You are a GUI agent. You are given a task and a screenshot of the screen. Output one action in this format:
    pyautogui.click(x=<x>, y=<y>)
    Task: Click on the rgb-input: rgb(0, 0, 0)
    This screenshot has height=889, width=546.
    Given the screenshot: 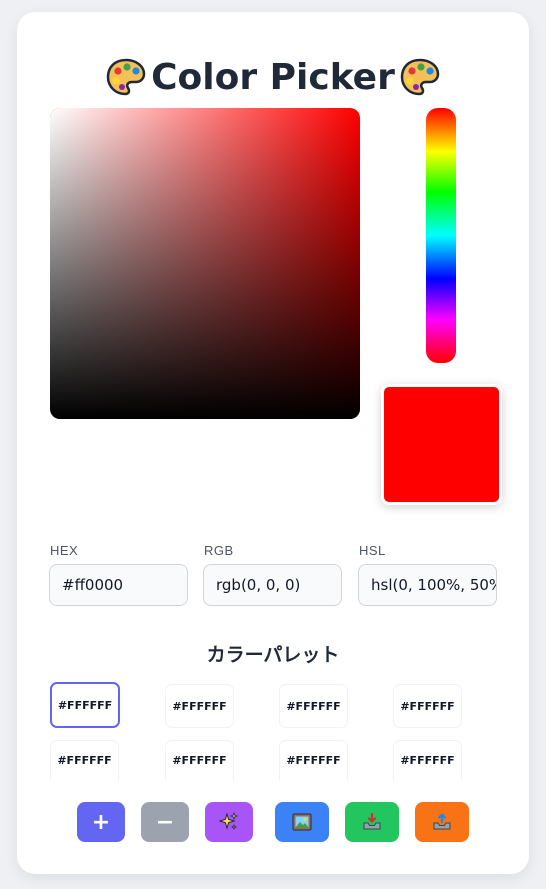 What is the action you would take?
    pyautogui.click(x=272, y=585)
    